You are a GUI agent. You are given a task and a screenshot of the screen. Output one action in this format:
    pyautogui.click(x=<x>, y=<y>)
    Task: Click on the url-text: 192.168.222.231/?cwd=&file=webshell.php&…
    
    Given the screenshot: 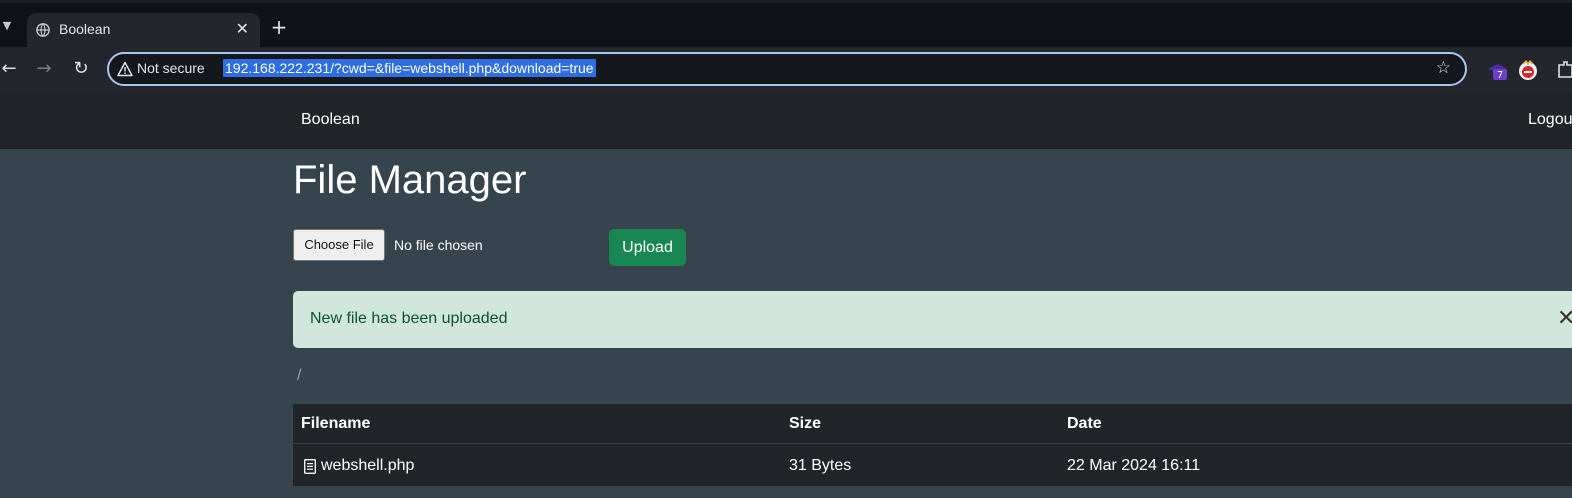 What is the action you would take?
    pyautogui.click(x=409, y=68)
    